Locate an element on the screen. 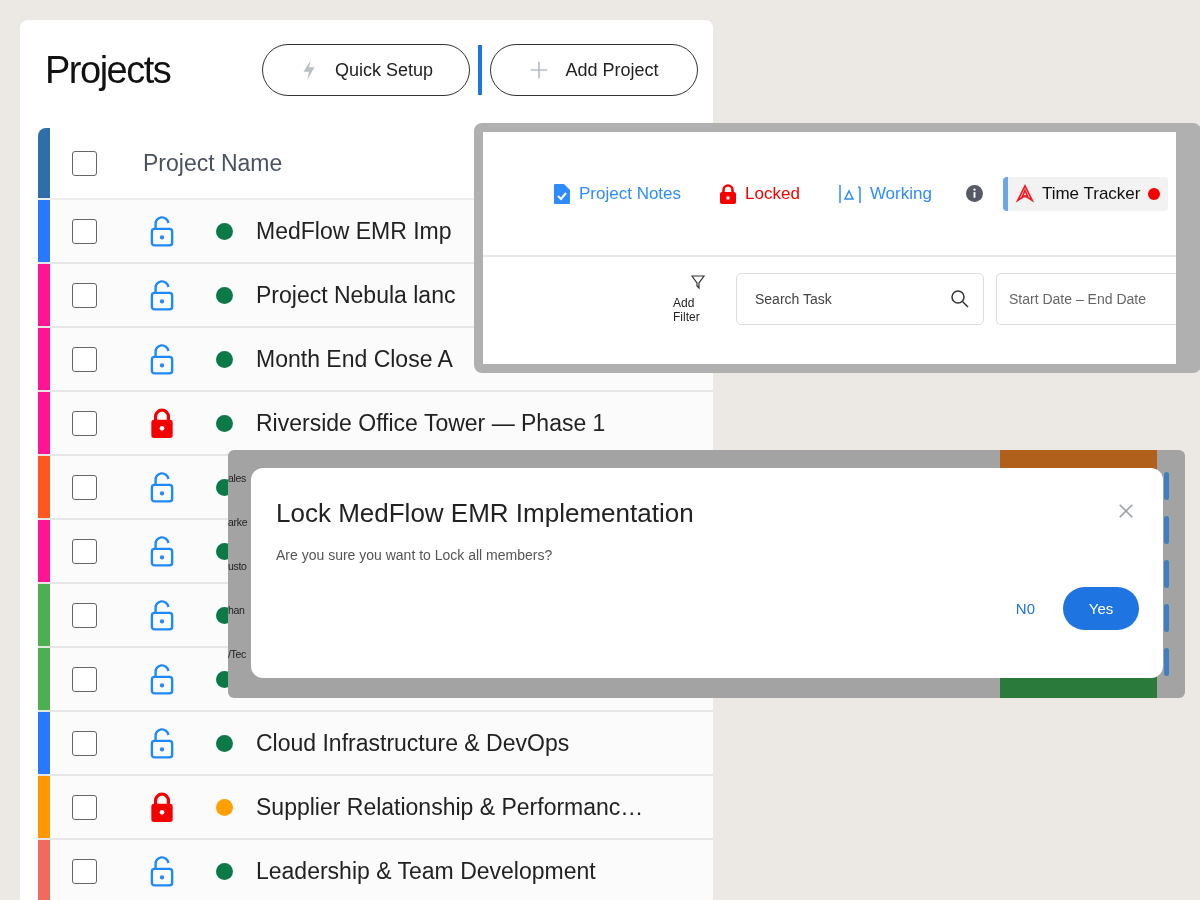 The image size is (1200, 900). project-name: Project Nebula lanc is located at coordinates (356, 295).